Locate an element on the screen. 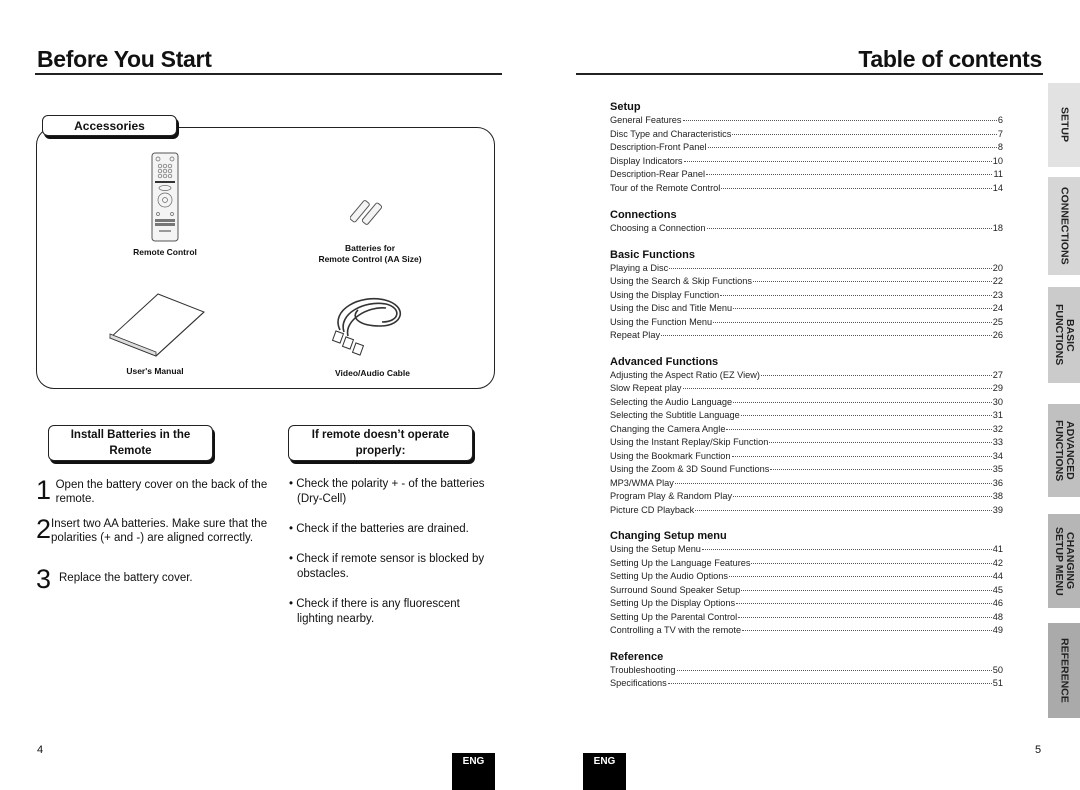 Image resolution: width=1080 pixels, height=790 pixels. toc-entry-title: Specifications is located at coordinates (638, 683).